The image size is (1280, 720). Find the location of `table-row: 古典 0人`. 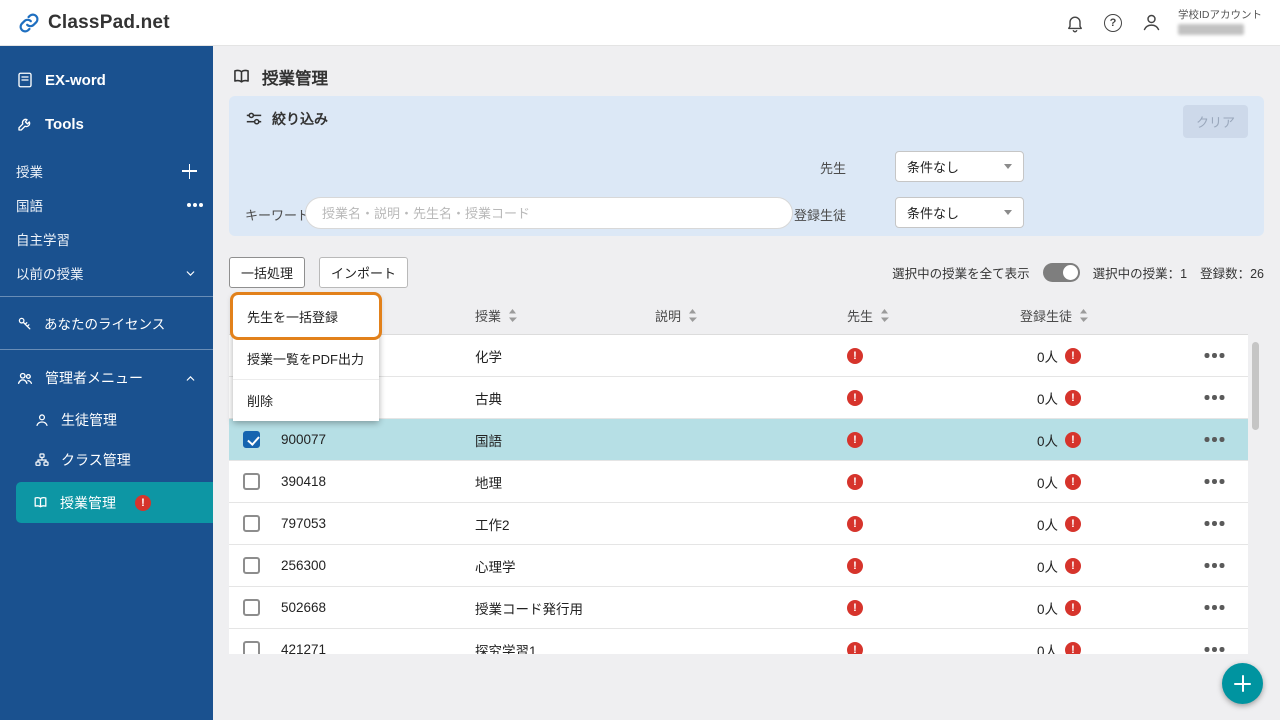

table-row: 古典 0人 is located at coordinates (738, 398).